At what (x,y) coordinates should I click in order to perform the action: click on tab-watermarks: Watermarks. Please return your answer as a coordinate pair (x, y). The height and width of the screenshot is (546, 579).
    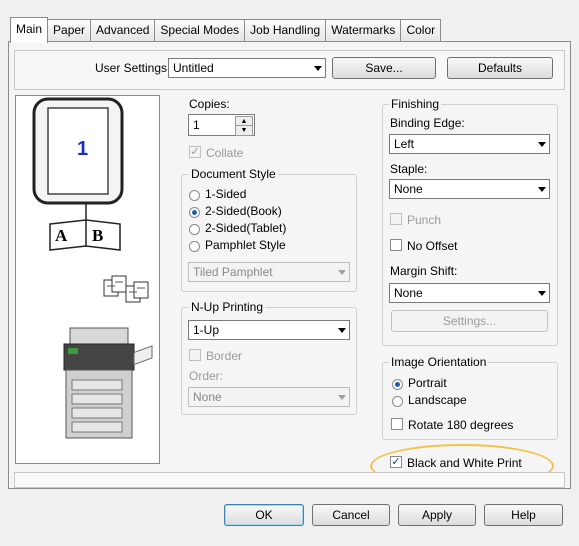
    Looking at the image, I should click on (363, 30).